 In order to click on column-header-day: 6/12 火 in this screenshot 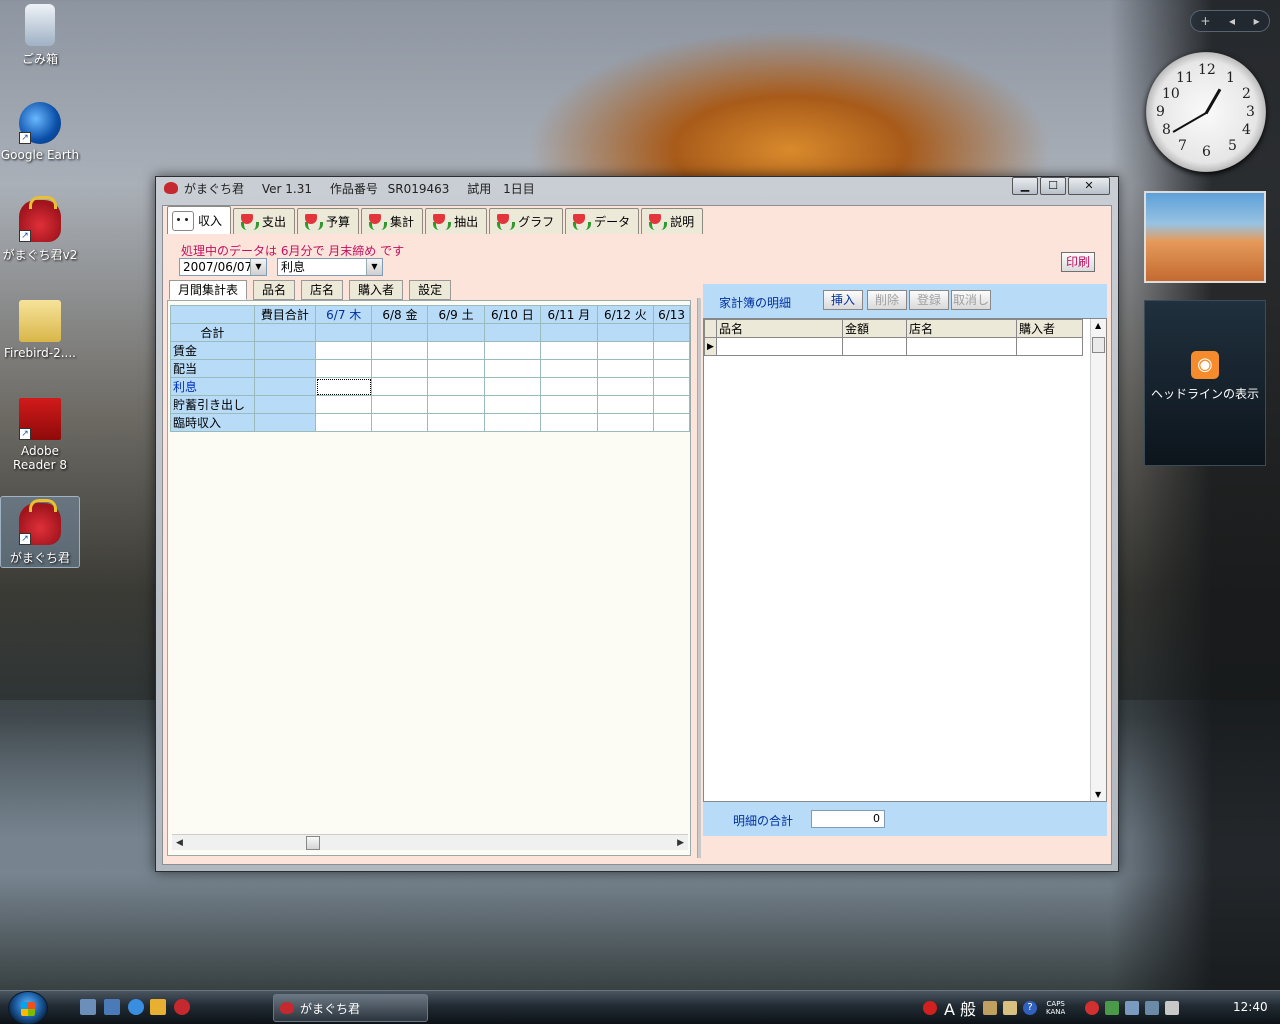, I will do `click(625, 314)`.